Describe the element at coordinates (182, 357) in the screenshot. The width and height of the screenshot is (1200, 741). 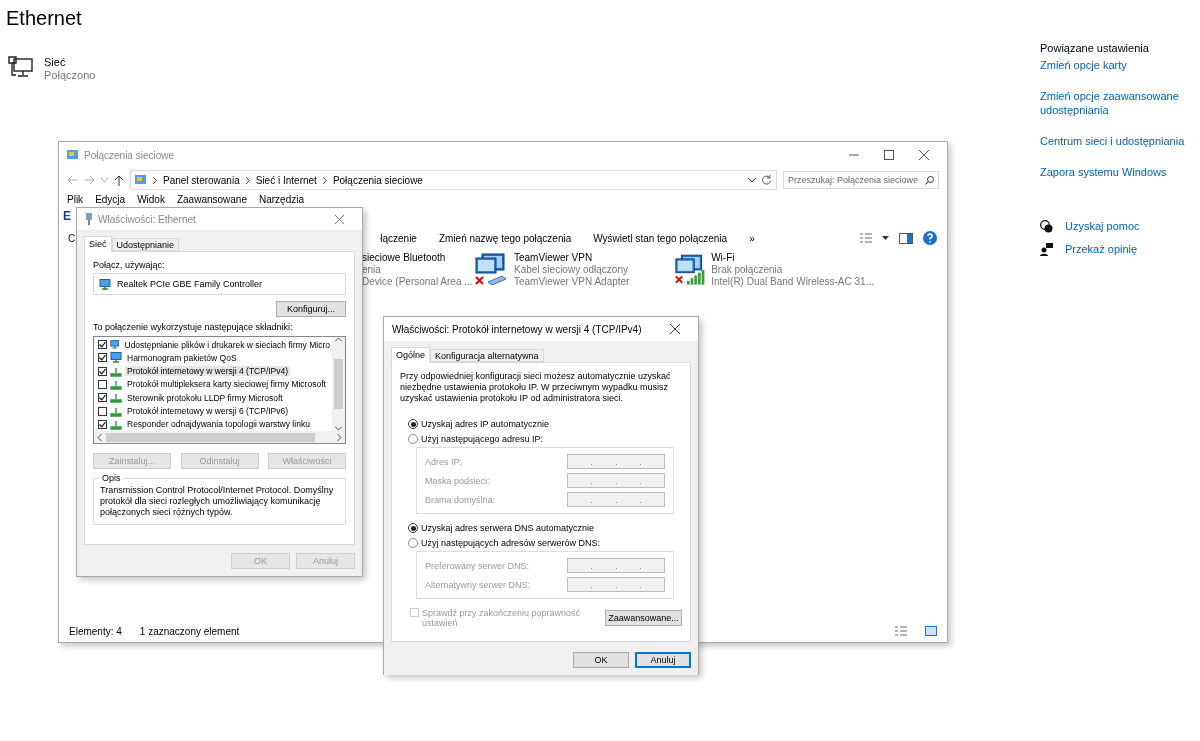
I see `list-item: Harmonogram pakietów QoS` at that location.